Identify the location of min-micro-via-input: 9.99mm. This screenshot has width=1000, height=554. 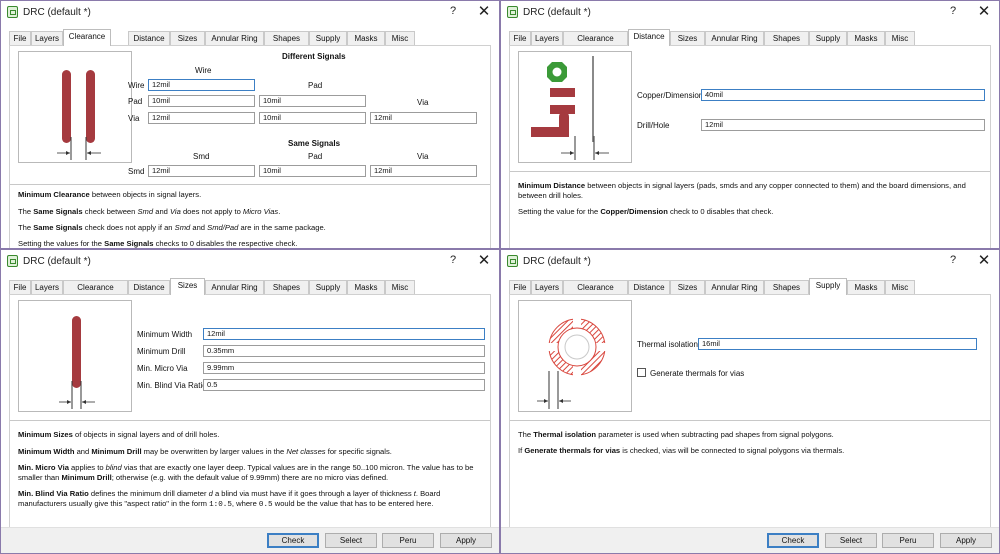
(344, 368).